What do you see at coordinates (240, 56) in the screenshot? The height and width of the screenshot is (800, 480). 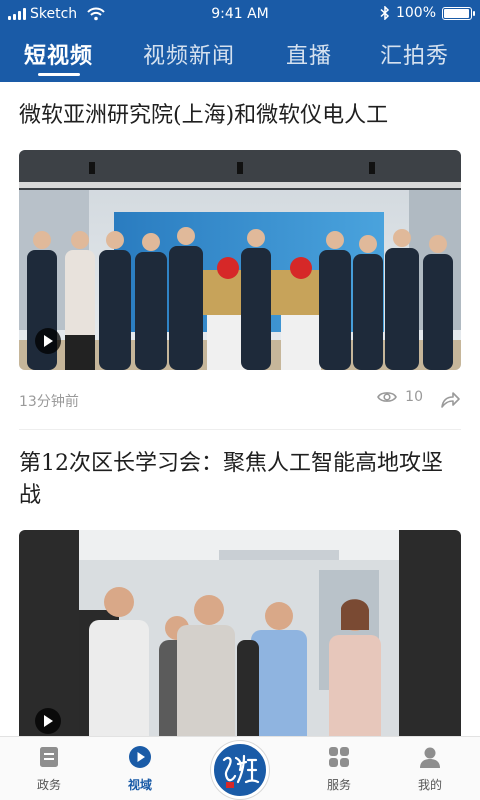 I see `top-tabs: 短视频 视频新闻 直播 汇拍秀` at bounding box center [240, 56].